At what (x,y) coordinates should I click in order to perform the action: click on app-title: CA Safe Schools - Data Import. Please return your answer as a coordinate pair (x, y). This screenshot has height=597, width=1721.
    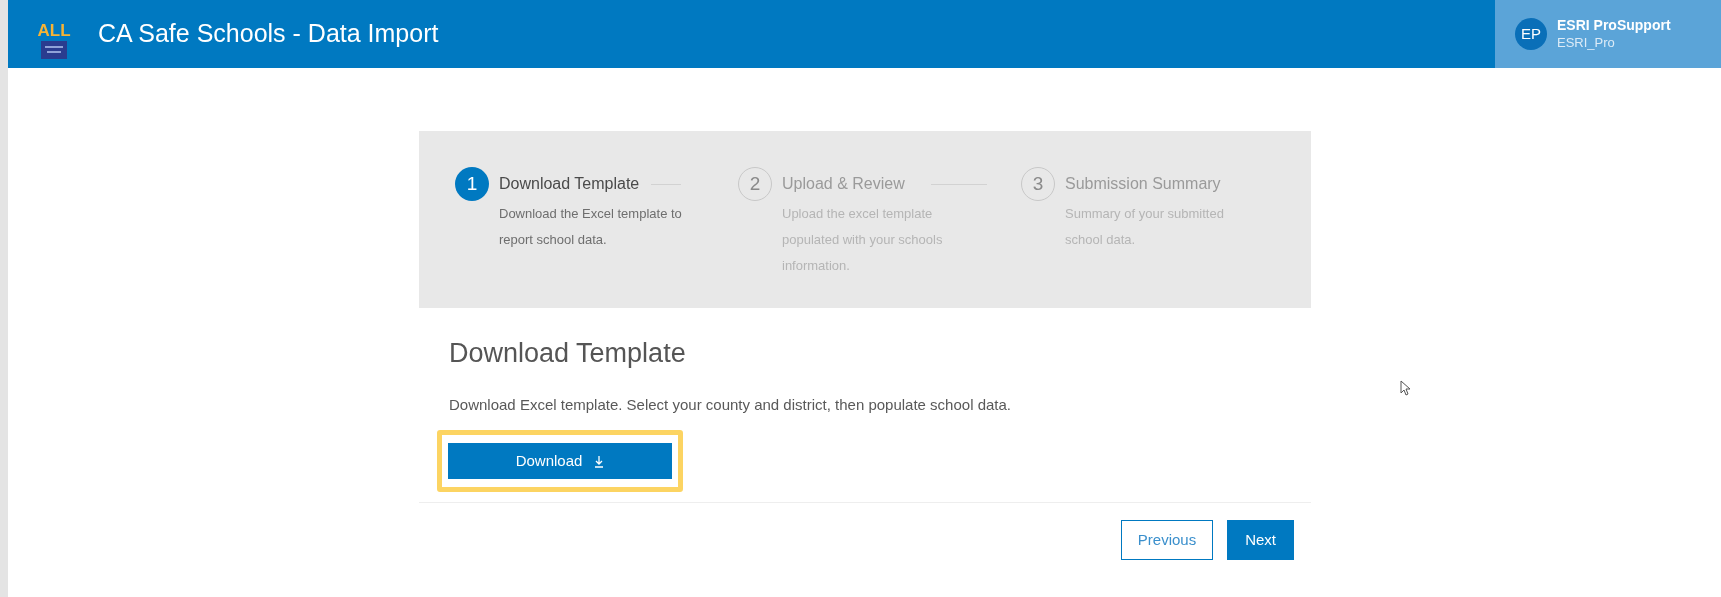
    Looking at the image, I should click on (268, 34).